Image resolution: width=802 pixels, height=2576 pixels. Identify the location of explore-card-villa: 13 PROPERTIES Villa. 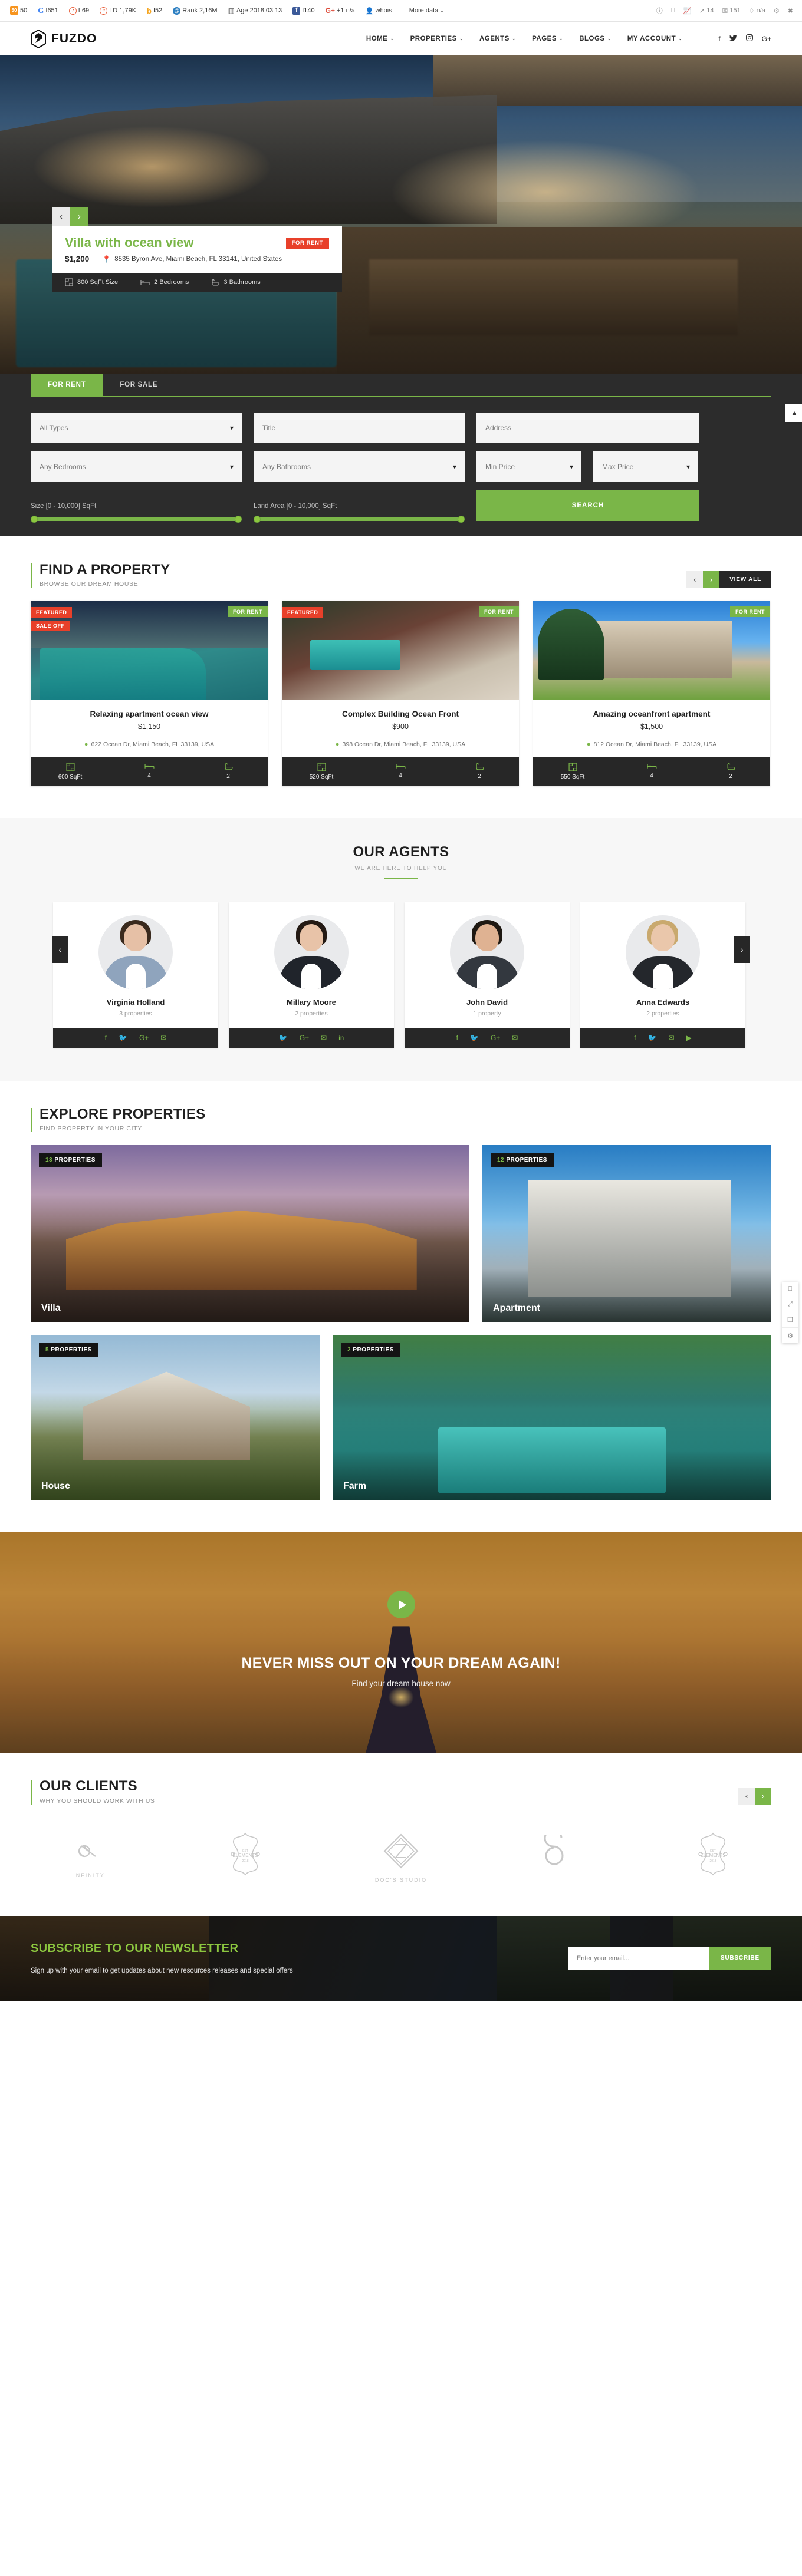
(250, 1233).